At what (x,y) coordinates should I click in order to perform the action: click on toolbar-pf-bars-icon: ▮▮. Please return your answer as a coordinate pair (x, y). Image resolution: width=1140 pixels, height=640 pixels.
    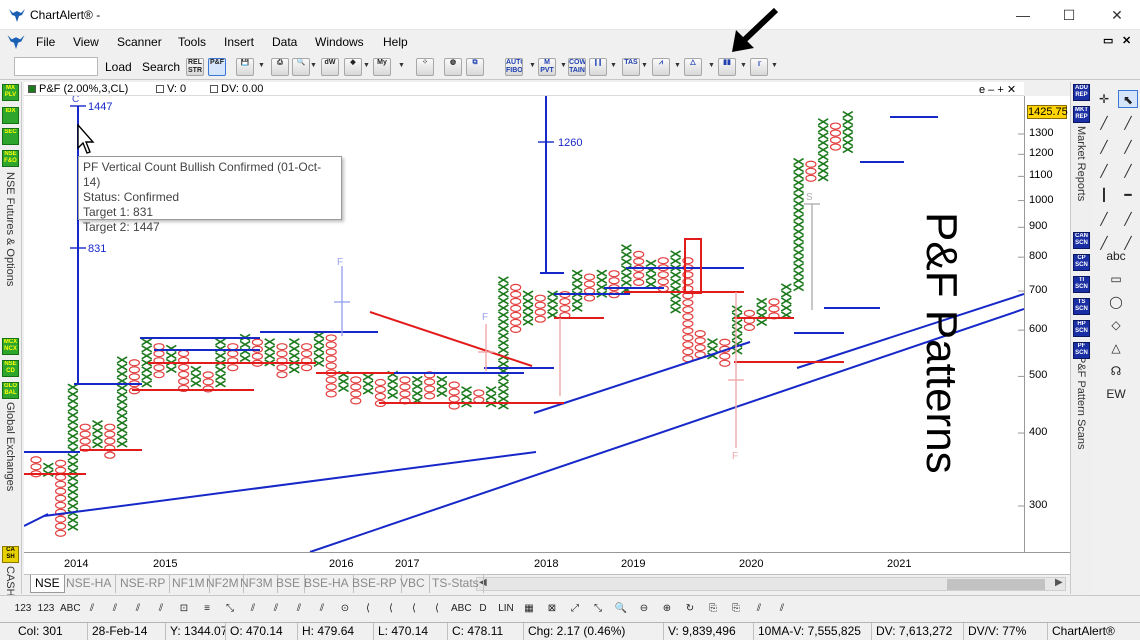
    Looking at the image, I should click on (727, 67).